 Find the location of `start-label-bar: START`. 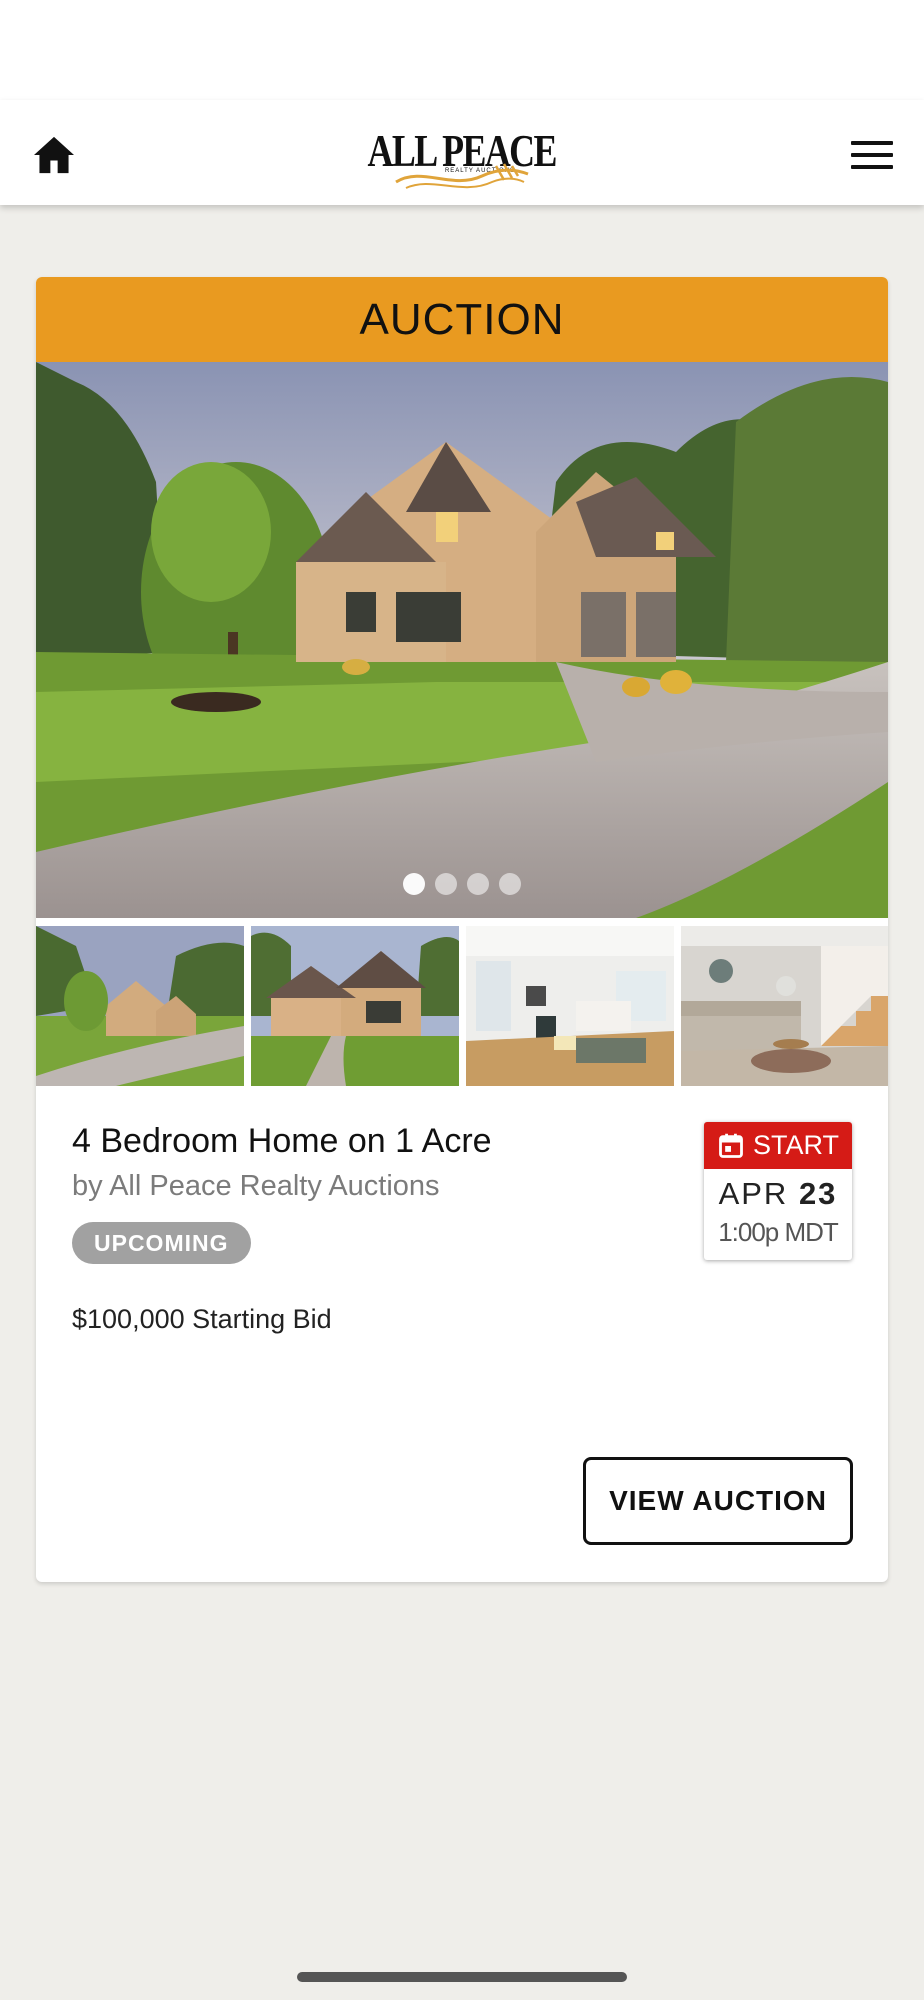

start-label-bar: START is located at coordinates (778, 1145).